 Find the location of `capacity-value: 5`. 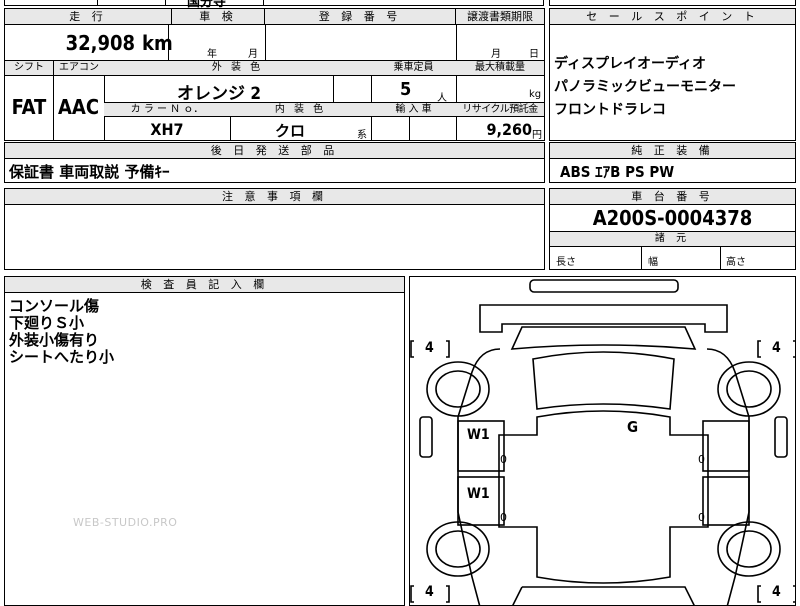

capacity-value: 5 is located at coordinates (406, 89).